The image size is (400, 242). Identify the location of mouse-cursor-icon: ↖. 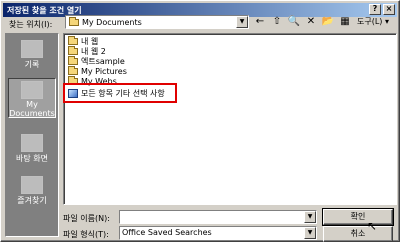
(372, 226).